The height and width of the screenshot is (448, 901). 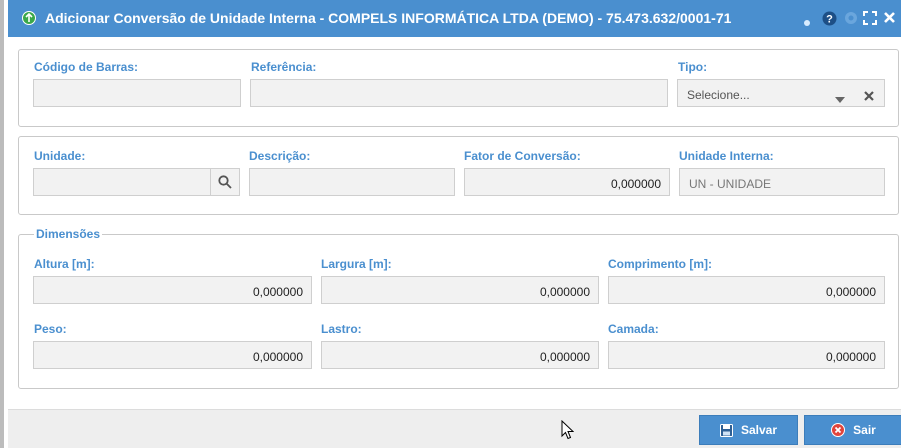 I want to click on dropdown-arrow-icon, so click(x=840, y=99).